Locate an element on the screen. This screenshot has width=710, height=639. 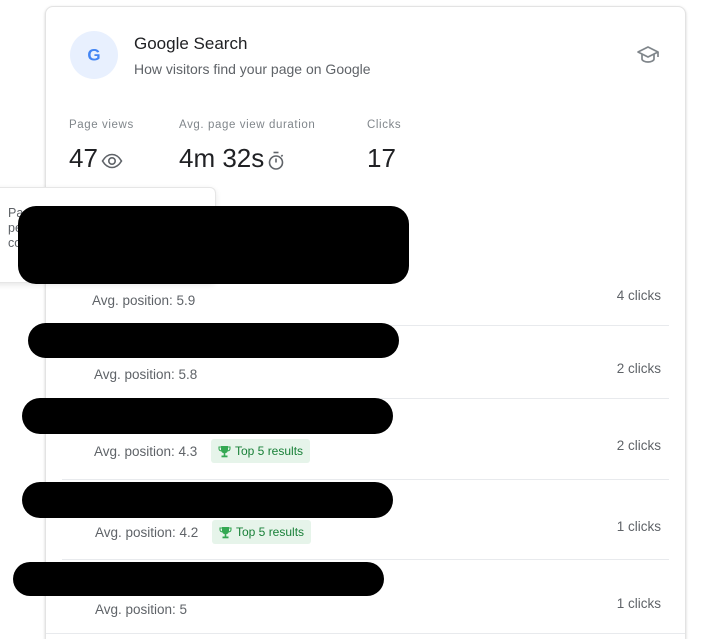
query-avg-position: Avg. position: 4.2 is located at coordinates (147, 532).